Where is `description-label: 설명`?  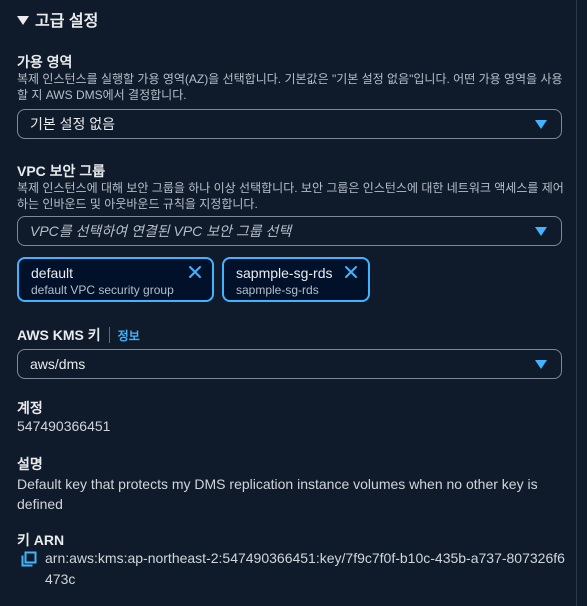 description-label: 설명 is located at coordinates (30, 464).